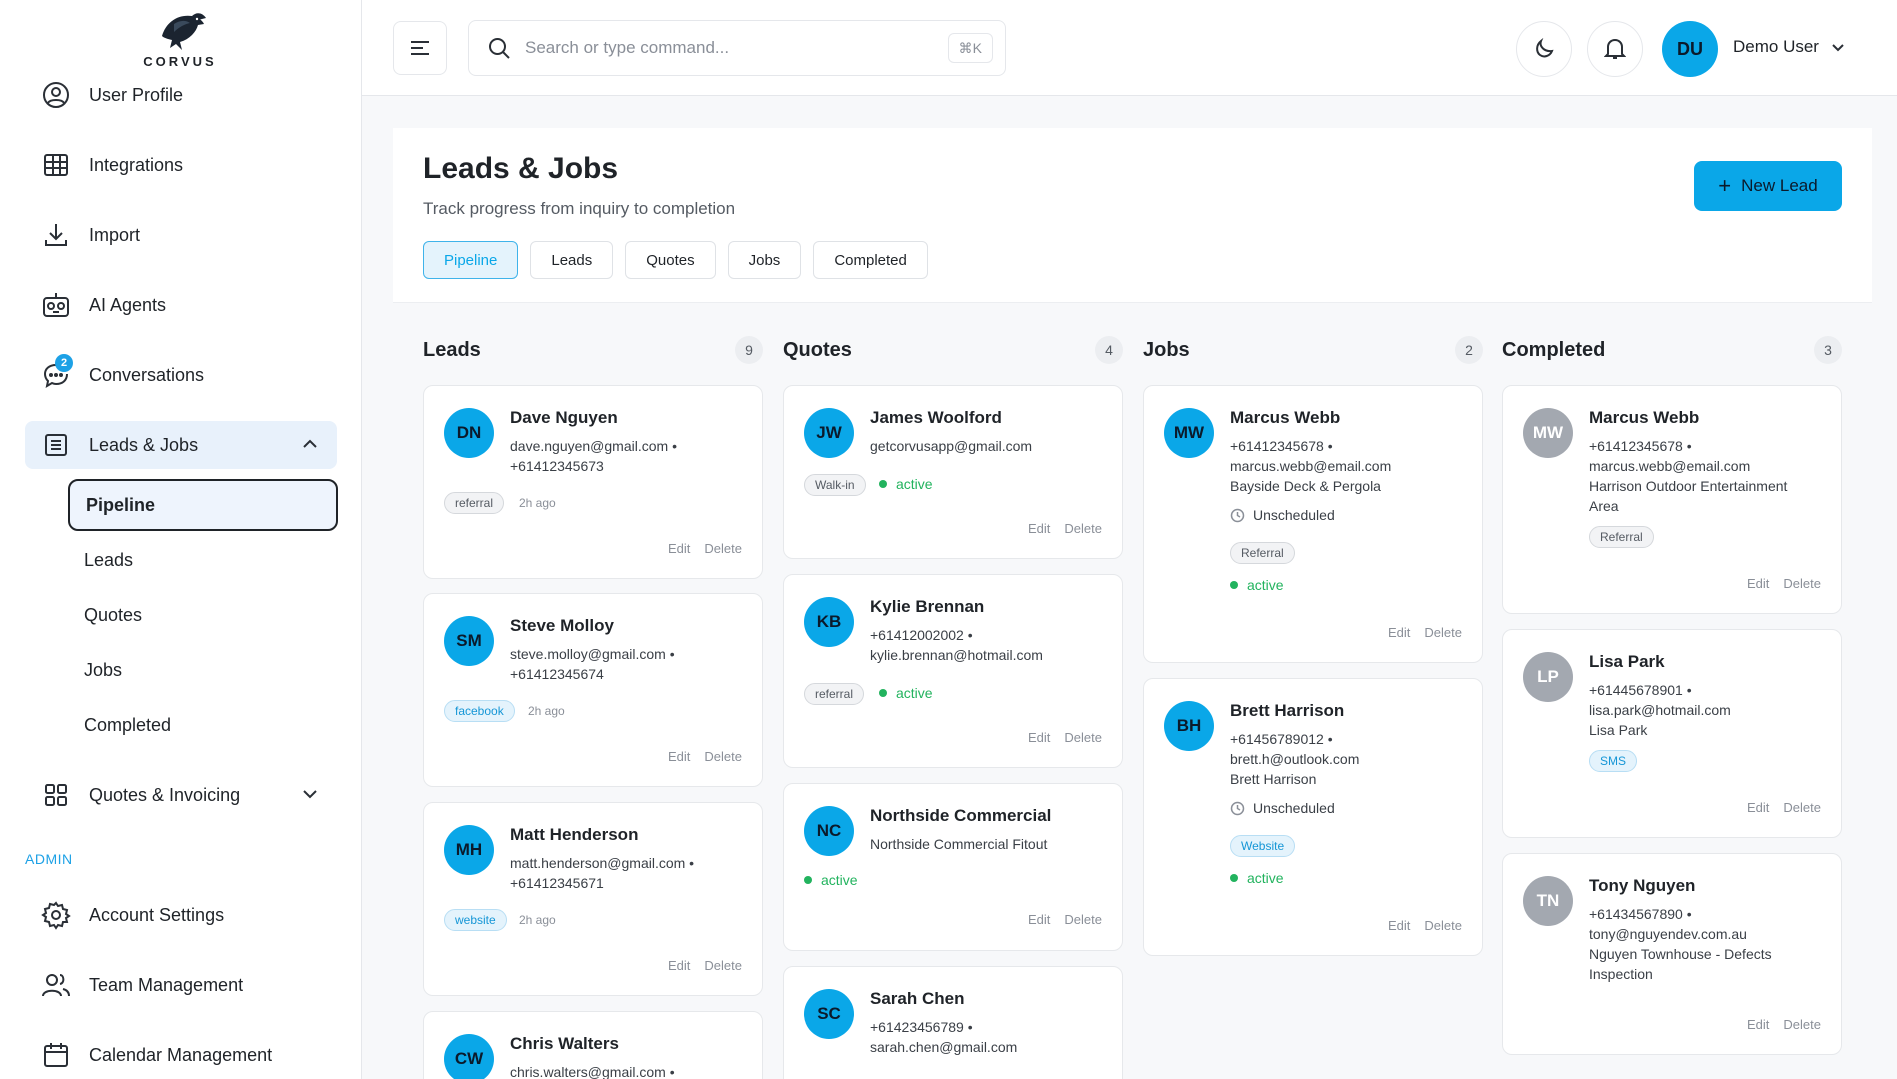 The width and height of the screenshot is (1897, 1079). I want to click on sidebar-subitem-leads: Leads, so click(203, 560).